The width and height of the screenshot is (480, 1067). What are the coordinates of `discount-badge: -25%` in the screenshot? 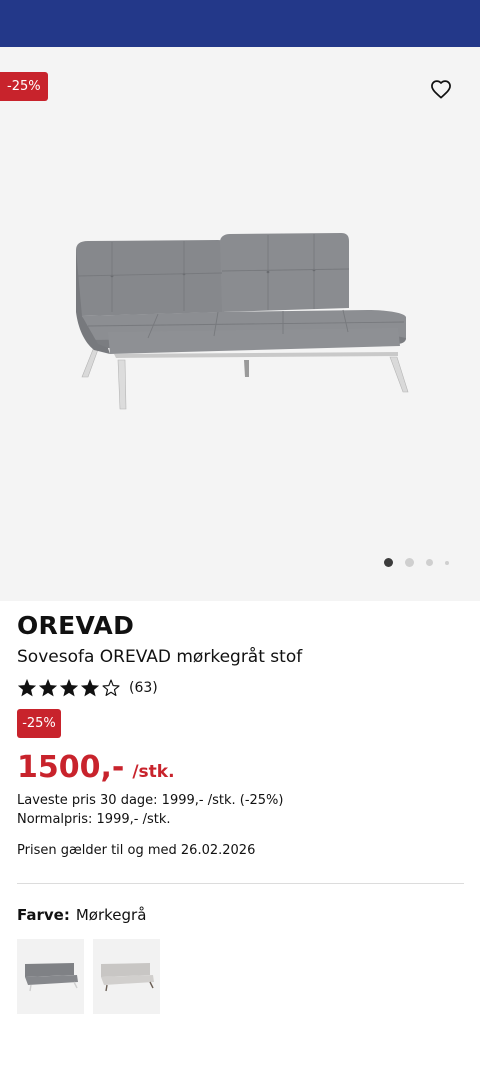 It's located at (39, 723).